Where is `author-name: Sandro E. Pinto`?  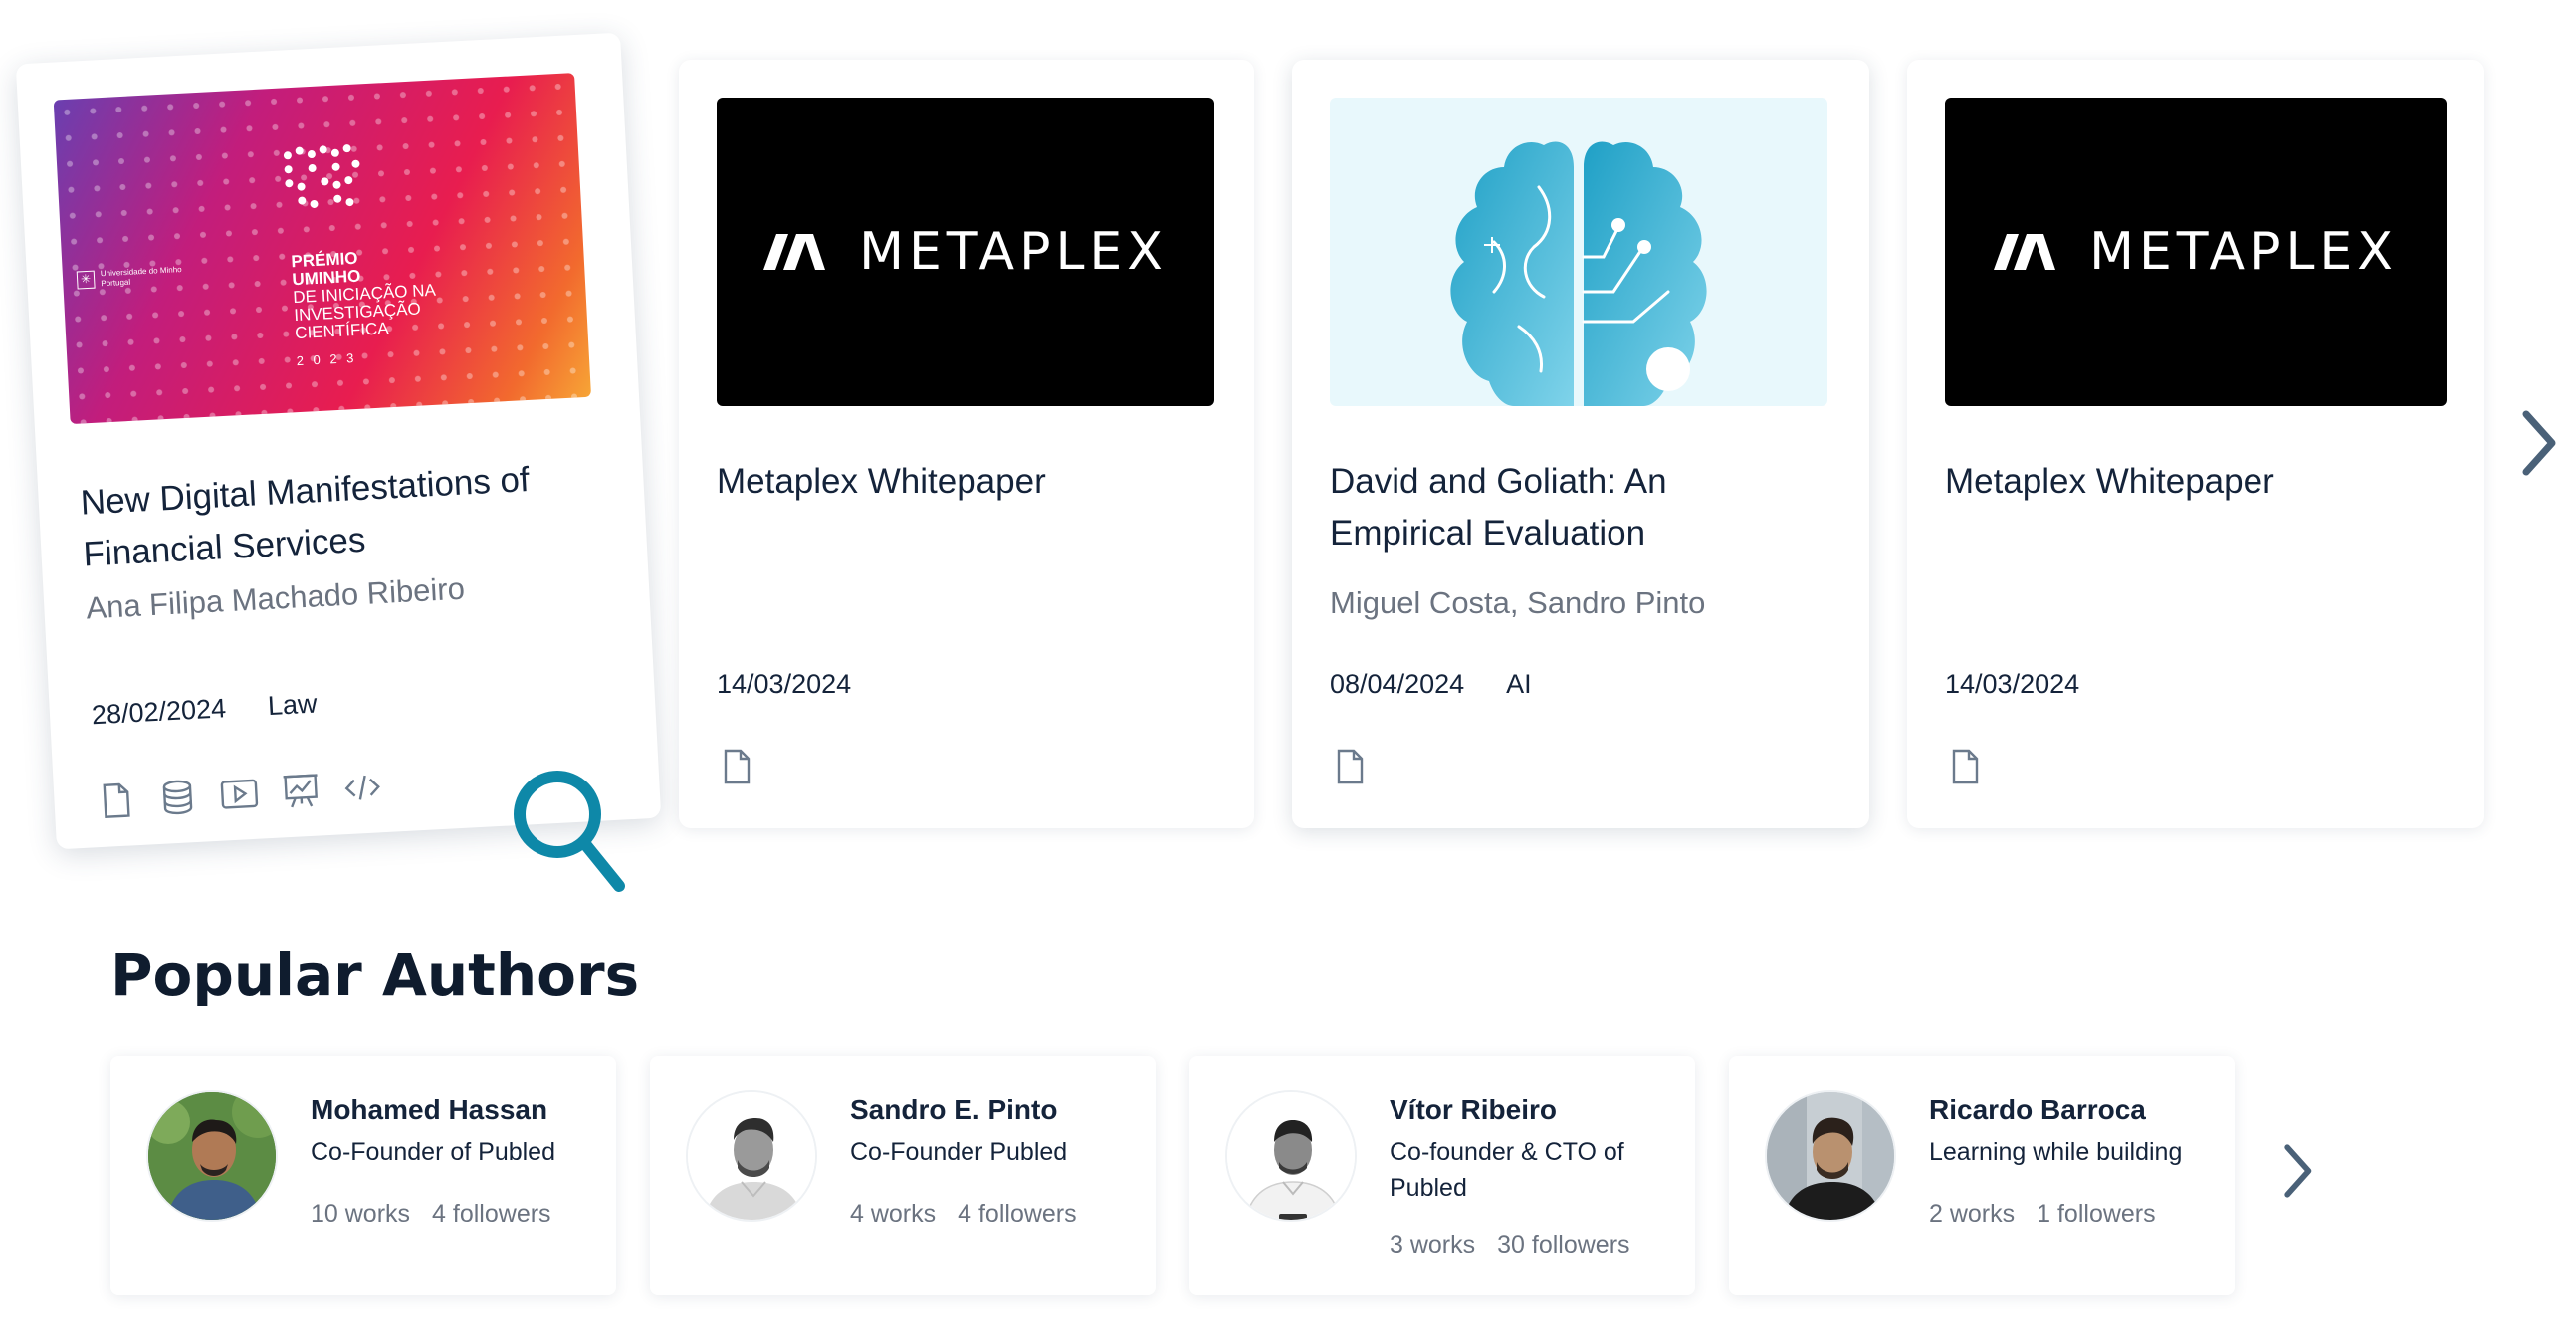
author-name: Sandro E. Pinto is located at coordinates (953, 1110).